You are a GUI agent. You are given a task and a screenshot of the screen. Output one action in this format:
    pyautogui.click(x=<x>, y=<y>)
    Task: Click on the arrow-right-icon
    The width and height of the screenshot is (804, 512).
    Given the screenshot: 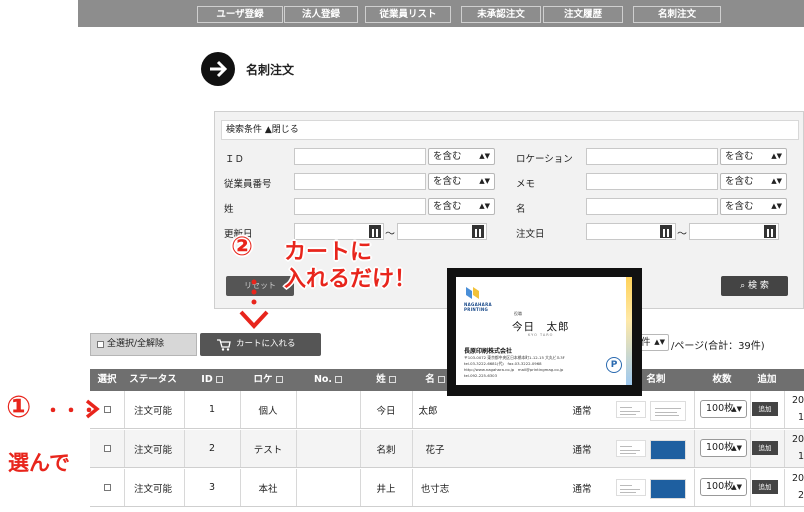 What is the action you would take?
    pyautogui.click(x=218, y=69)
    